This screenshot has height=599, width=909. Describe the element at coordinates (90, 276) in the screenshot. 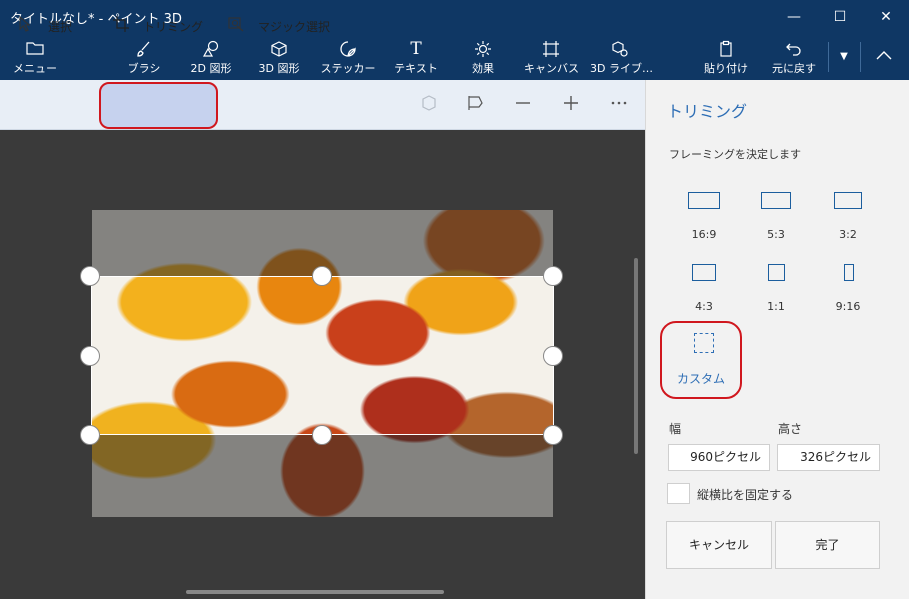

I see `crop-handle-top-left` at that location.